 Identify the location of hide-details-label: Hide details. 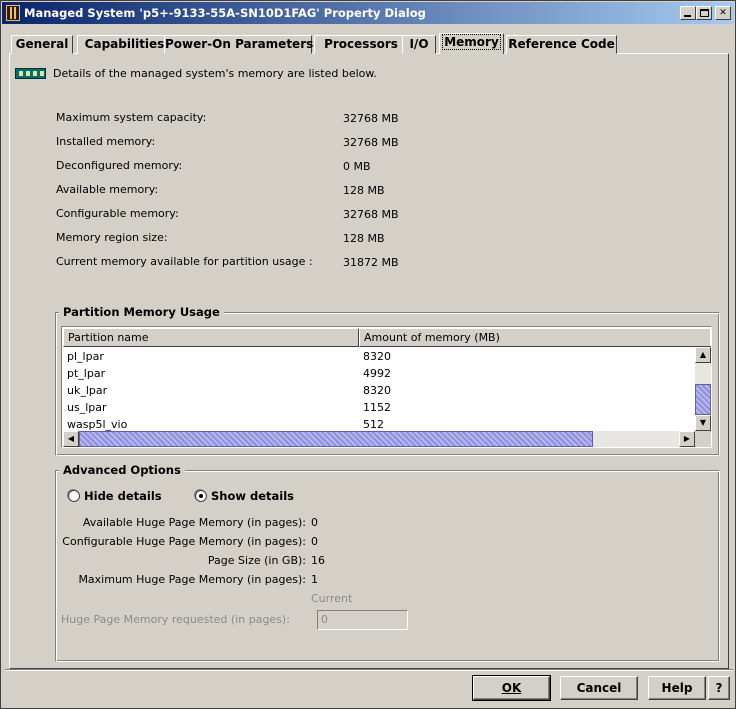
(123, 496).